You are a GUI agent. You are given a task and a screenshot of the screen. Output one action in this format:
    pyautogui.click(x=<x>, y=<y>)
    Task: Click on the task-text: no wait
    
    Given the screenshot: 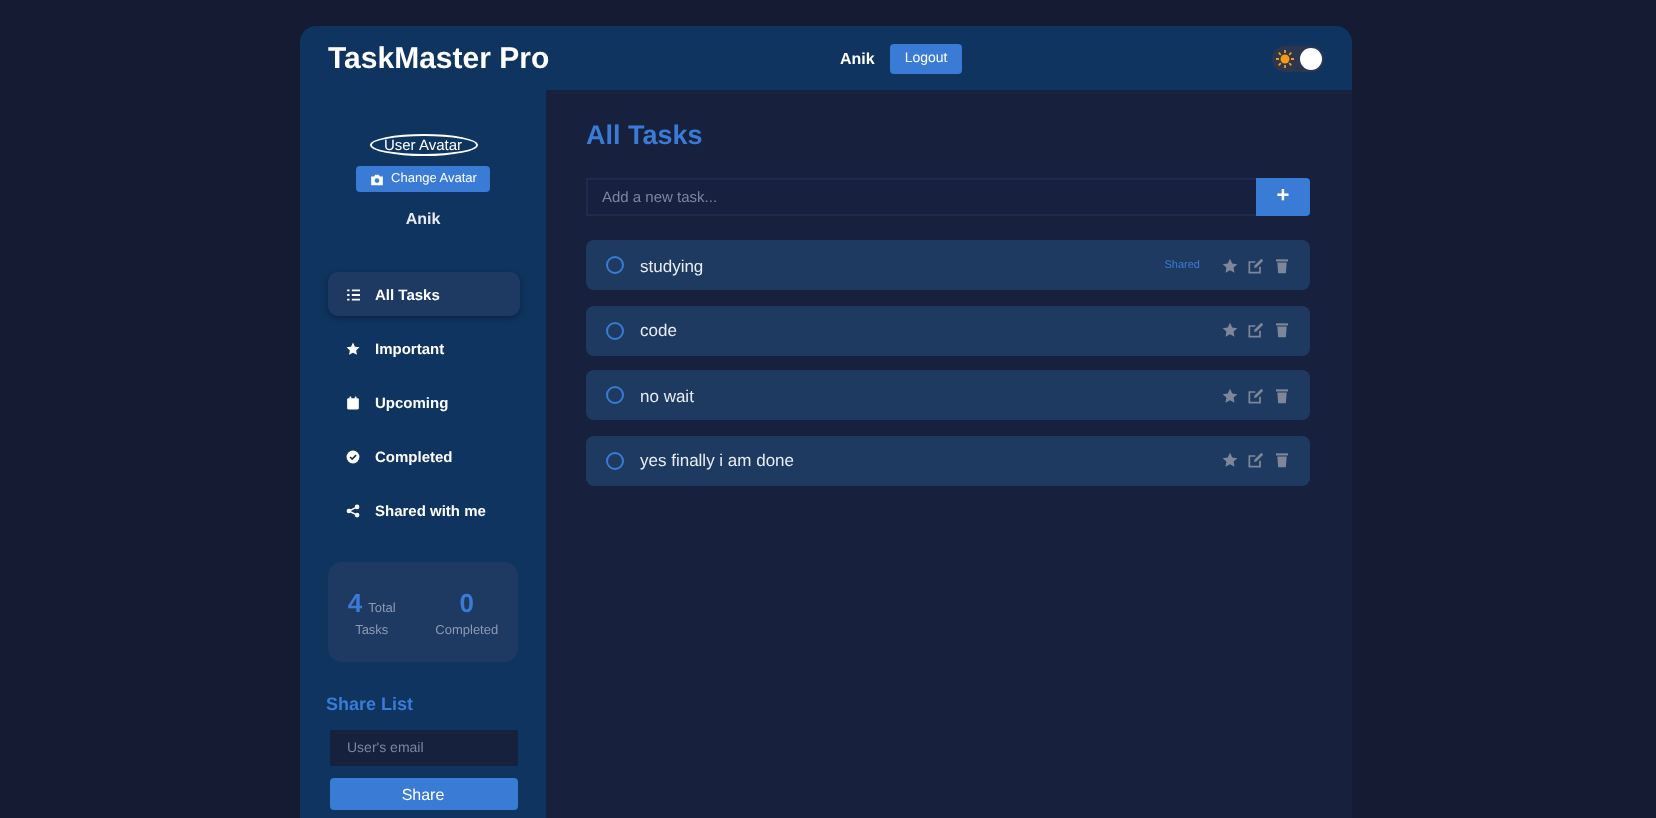 What is the action you would take?
    pyautogui.click(x=668, y=395)
    